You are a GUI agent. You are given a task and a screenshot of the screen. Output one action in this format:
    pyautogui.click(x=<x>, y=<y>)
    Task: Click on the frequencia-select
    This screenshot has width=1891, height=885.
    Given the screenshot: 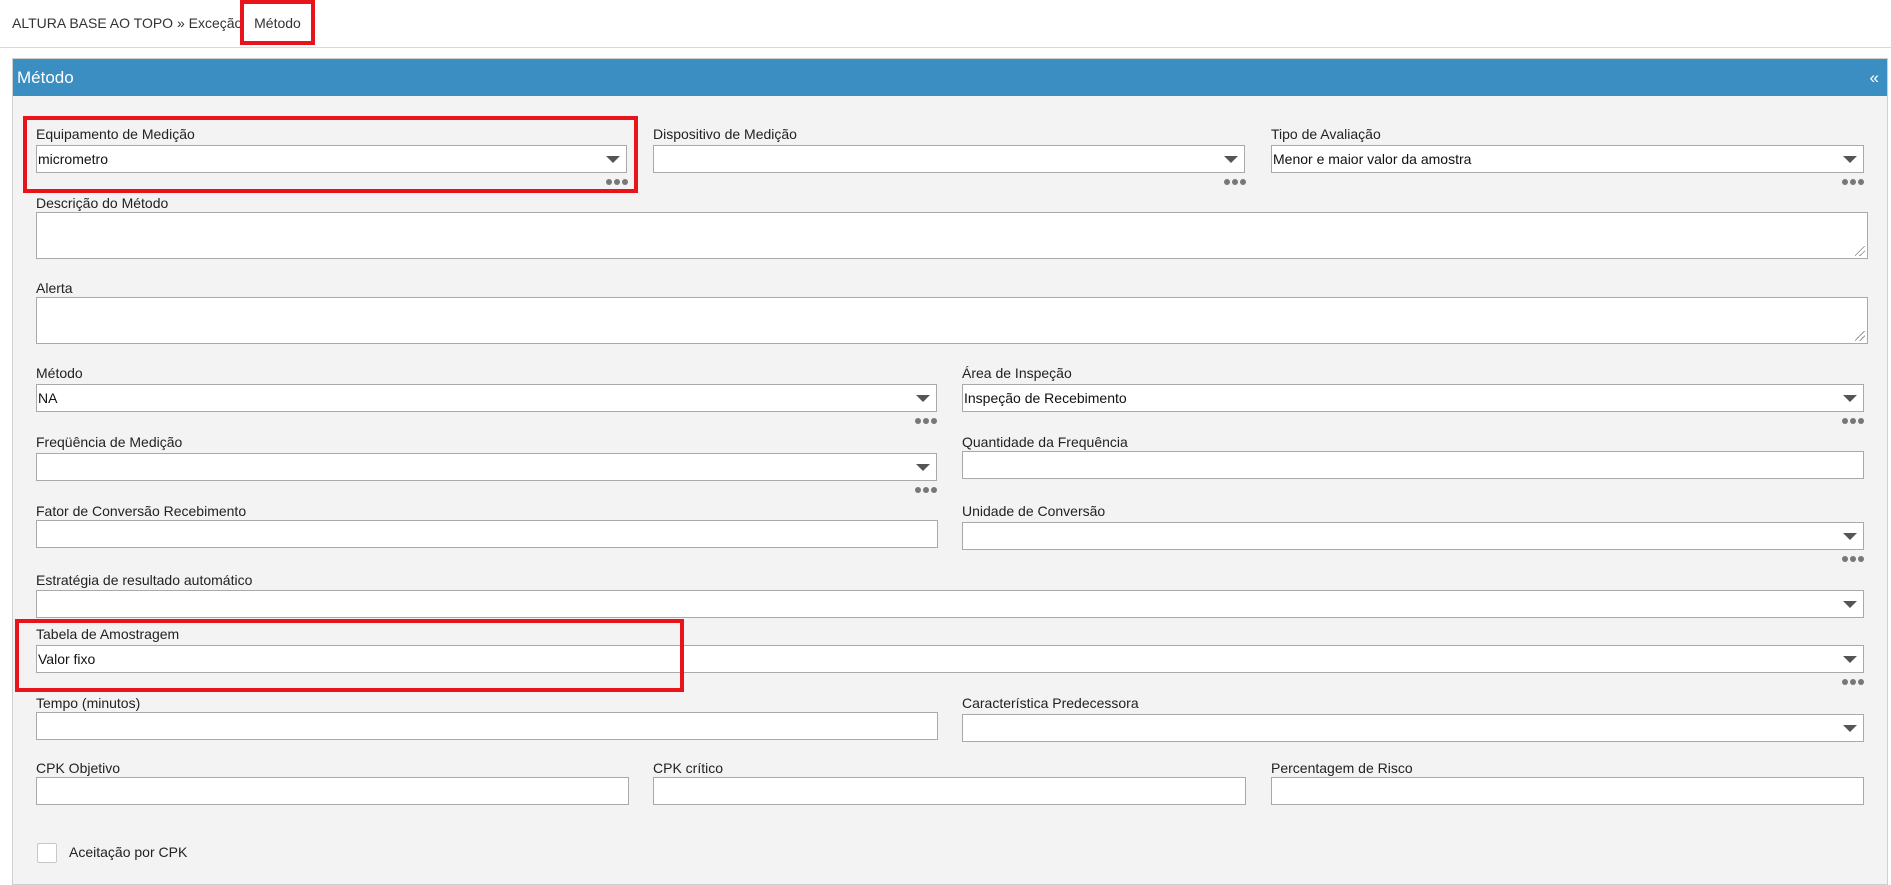 What is the action you would take?
    pyautogui.click(x=486, y=467)
    